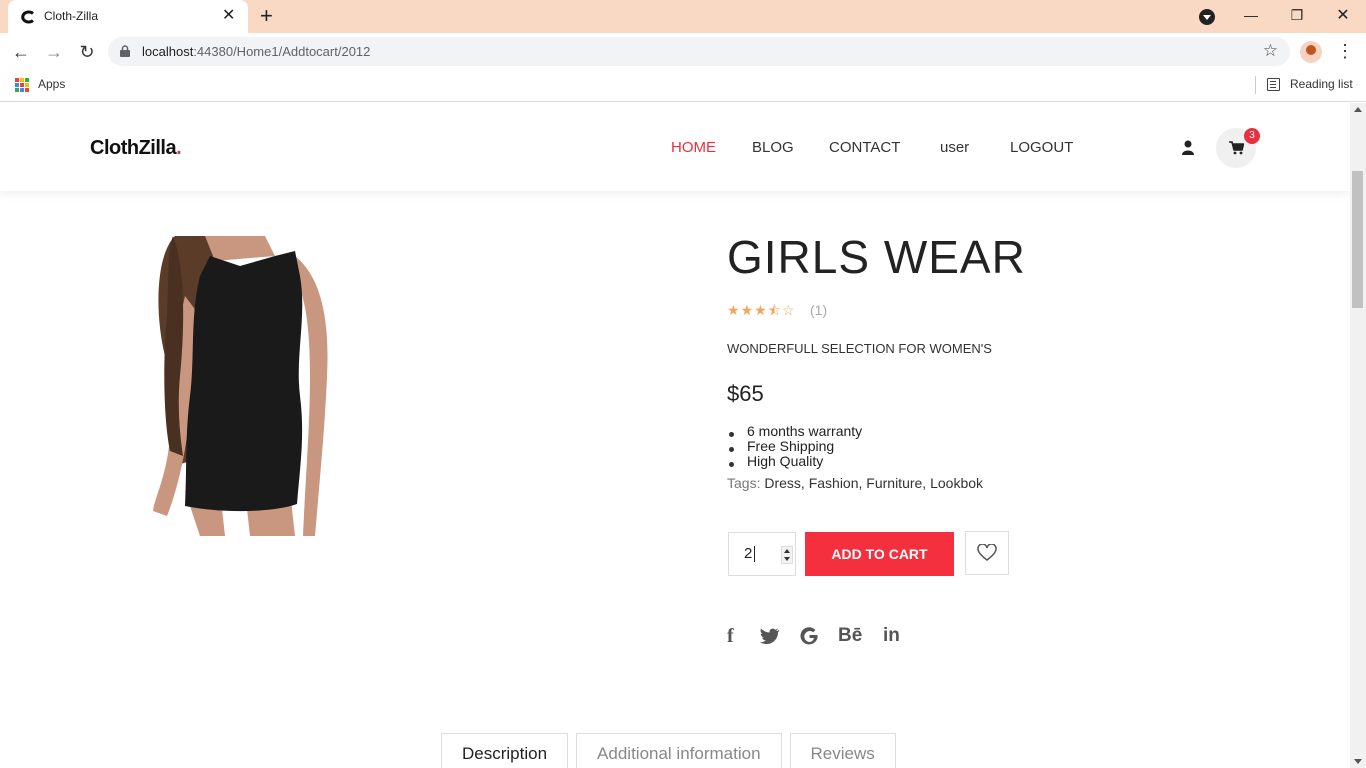 This screenshot has width=1366, height=768. What do you see at coordinates (1321, 84) in the screenshot?
I see `reading-list-label: Reading list` at bounding box center [1321, 84].